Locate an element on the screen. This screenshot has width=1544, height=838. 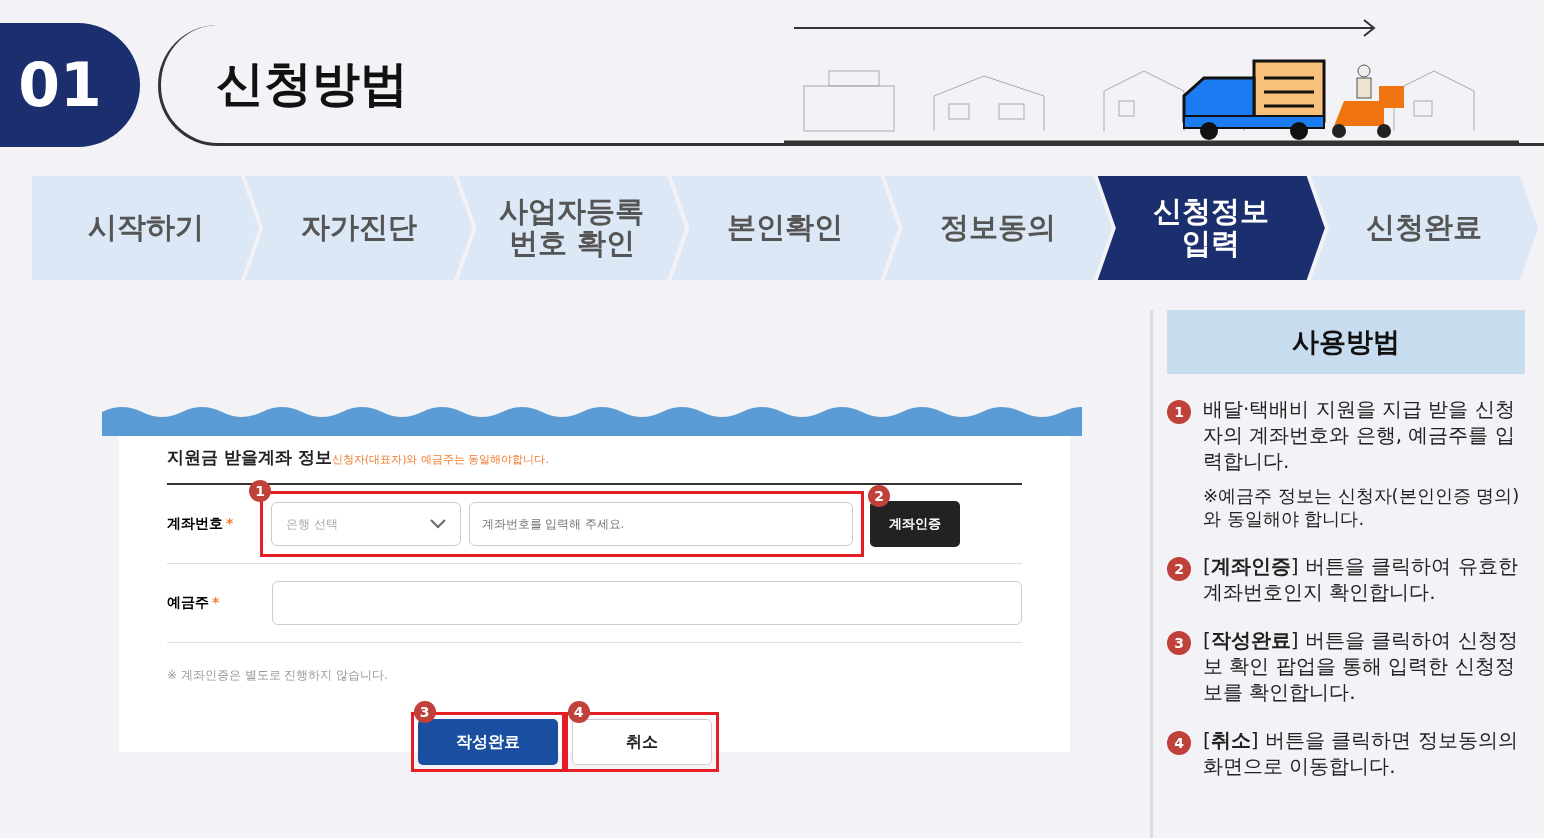
step-tab: 시작하기 is located at coordinates (146, 228).